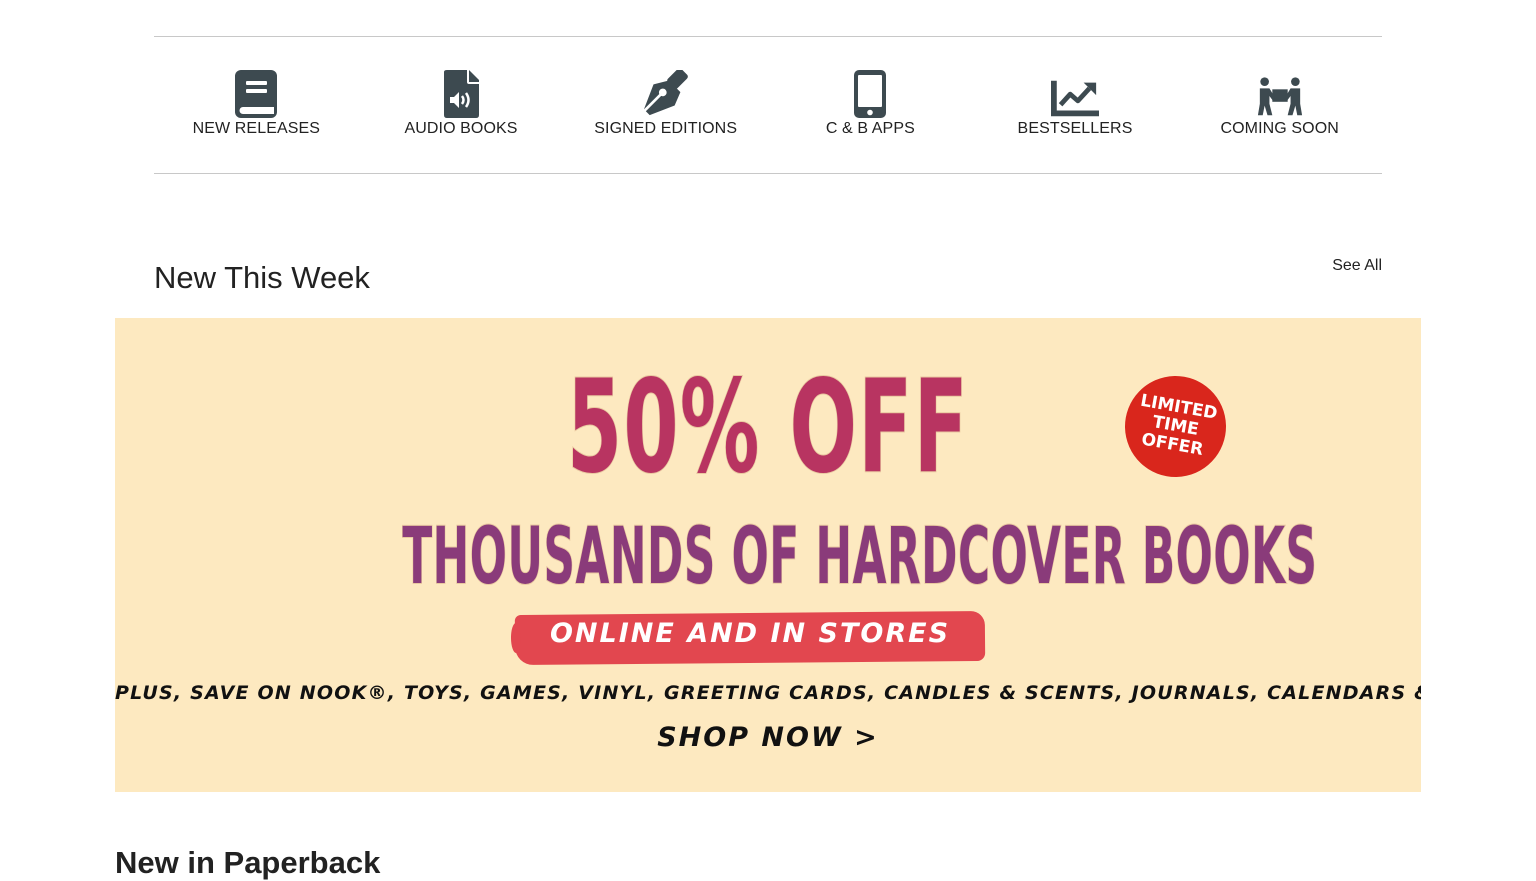  I want to click on nav-cb-apps: C & B APPS, so click(870, 105).